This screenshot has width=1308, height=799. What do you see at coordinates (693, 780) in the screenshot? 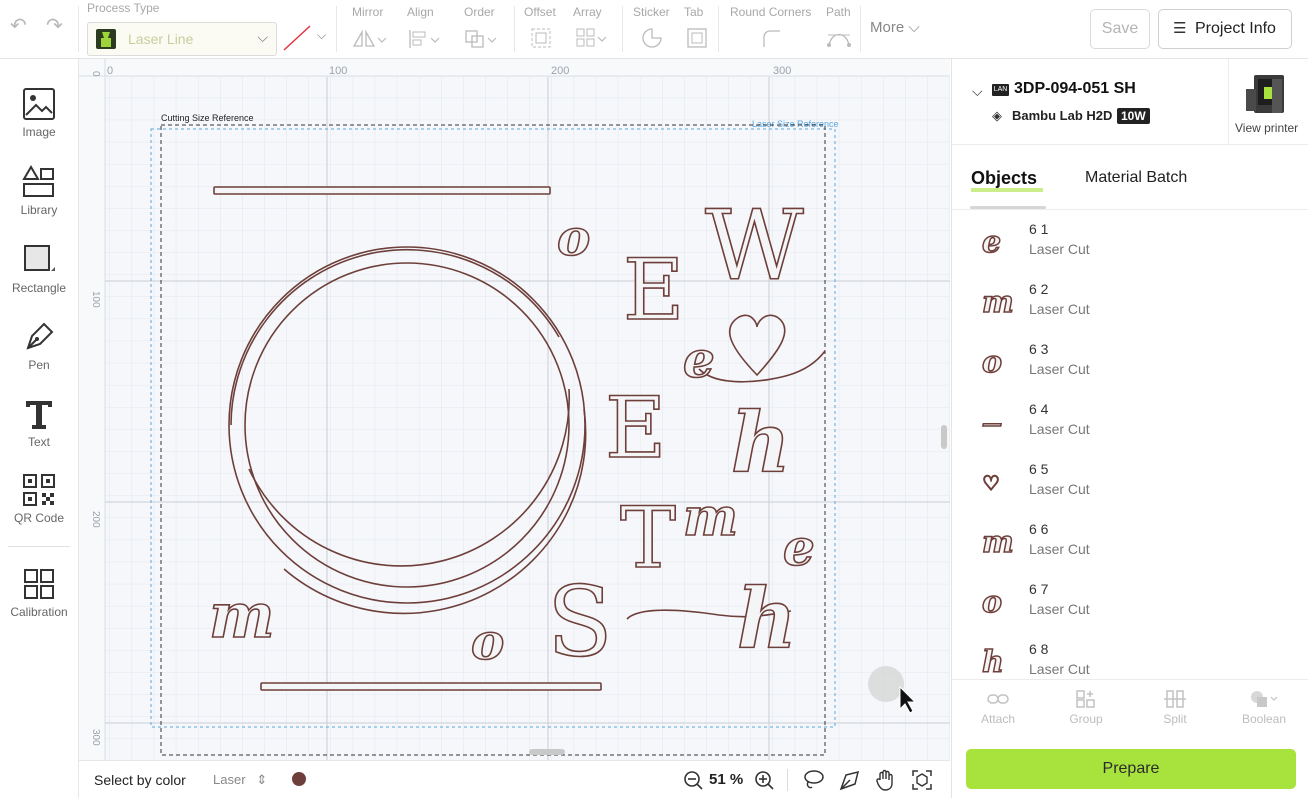
I see `zoom-out-icon` at bounding box center [693, 780].